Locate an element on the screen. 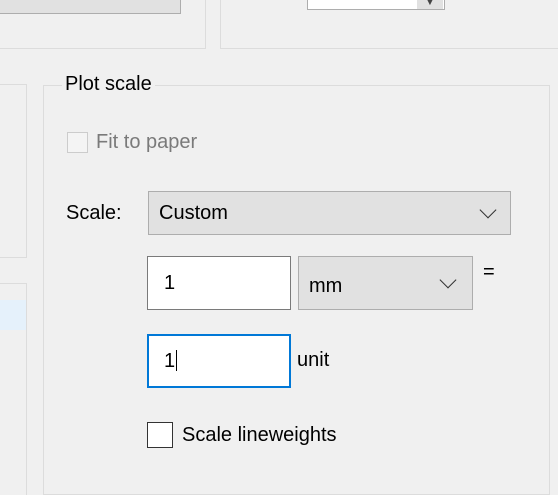  paper-count-select: ▼ is located at coordinates (376, 5).